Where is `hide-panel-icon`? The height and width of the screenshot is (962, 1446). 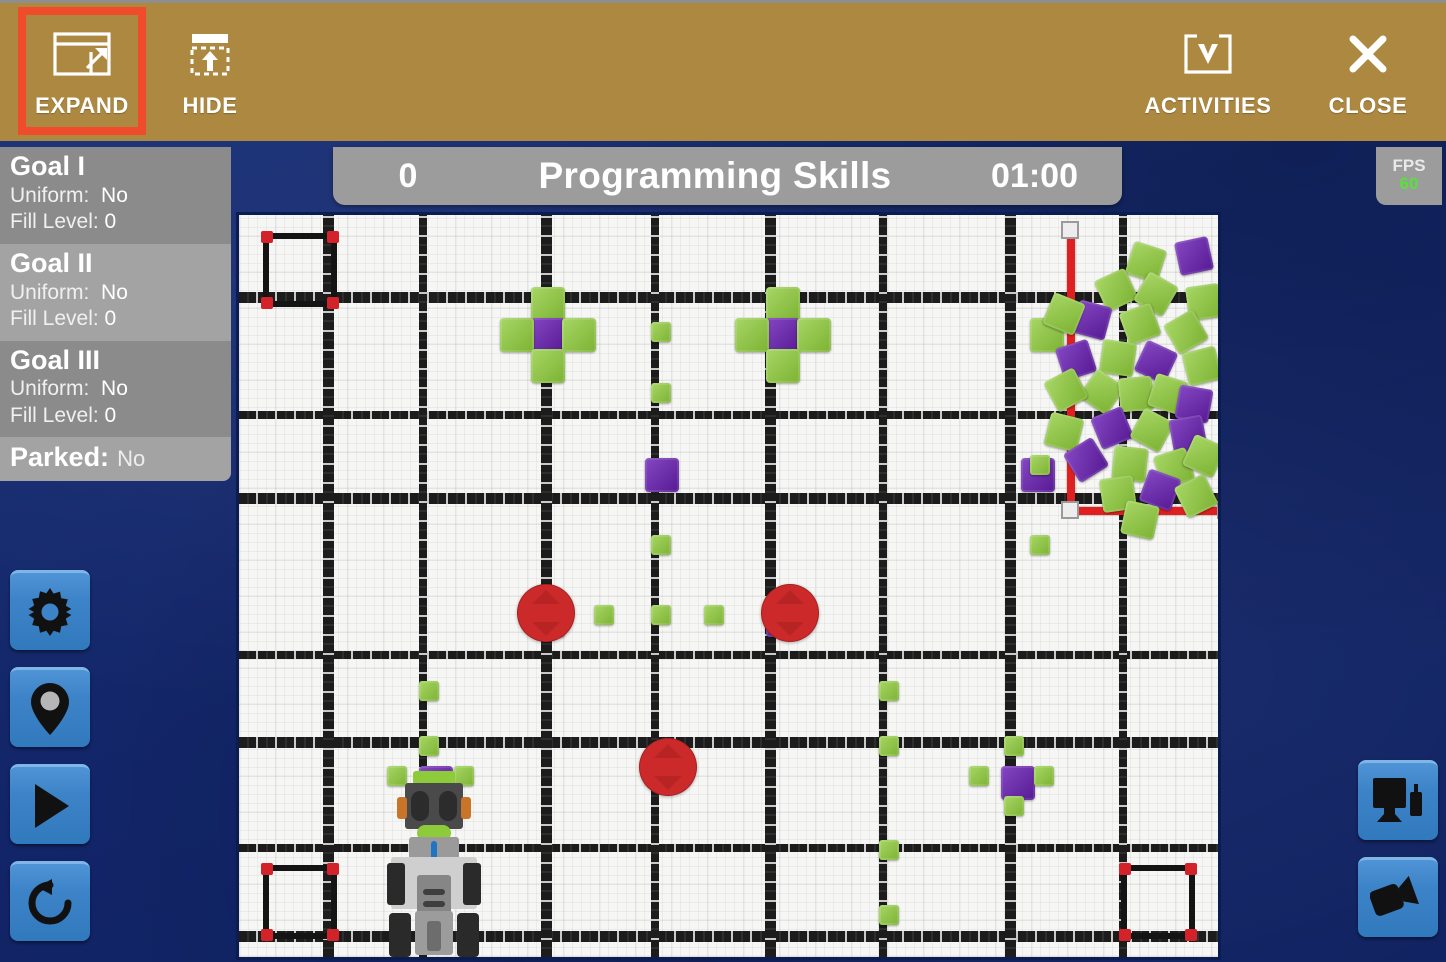
hide-panel-icon is located at coordinates (210, 54).